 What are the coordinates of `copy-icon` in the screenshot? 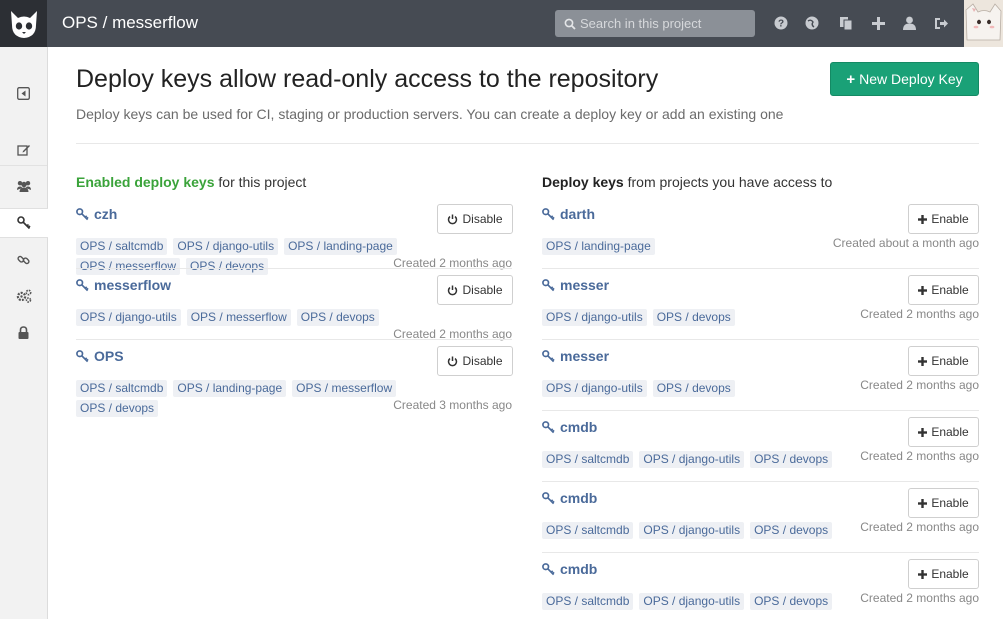 It's located at (846, 23).